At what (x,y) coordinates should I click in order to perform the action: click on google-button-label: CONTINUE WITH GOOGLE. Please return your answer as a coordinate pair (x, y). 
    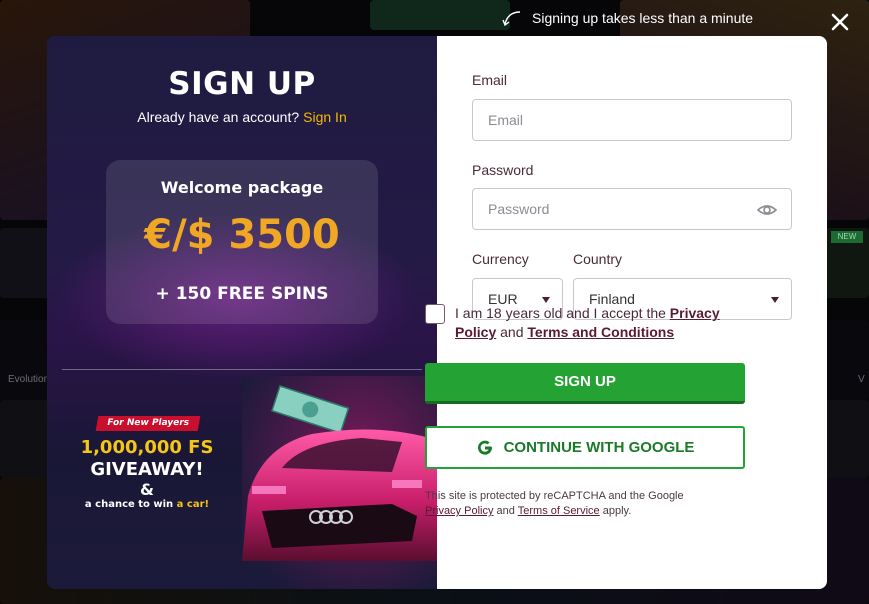
    Looking at the image, I should click on (599, 447).